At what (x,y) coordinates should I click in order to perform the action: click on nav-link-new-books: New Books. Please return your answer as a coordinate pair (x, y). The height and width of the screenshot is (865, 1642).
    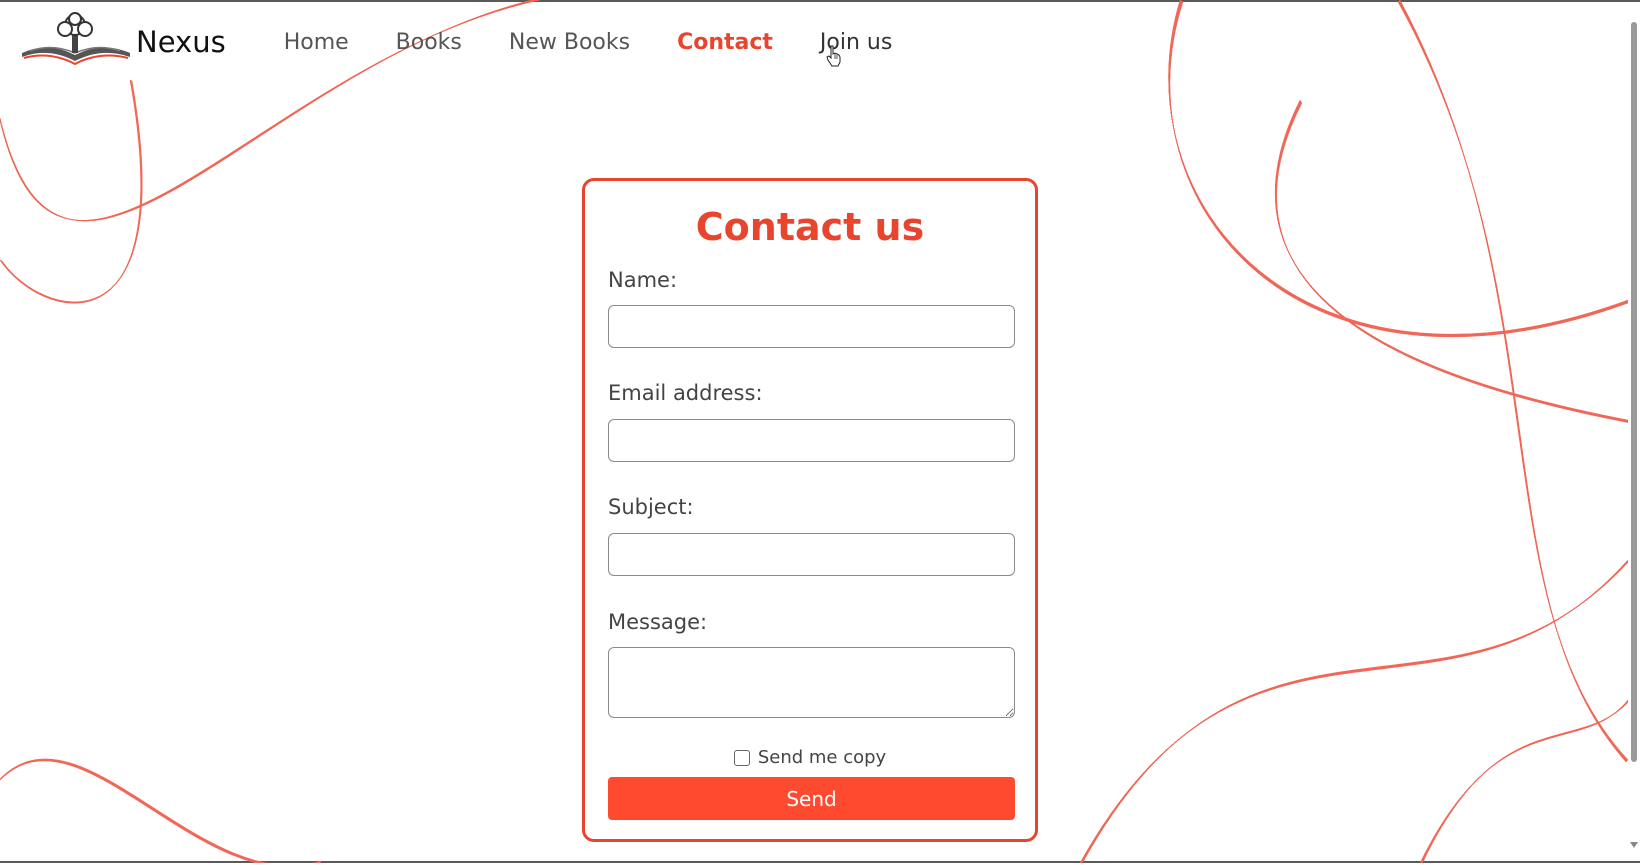
    Looking at the image, I should click on (569, 42).